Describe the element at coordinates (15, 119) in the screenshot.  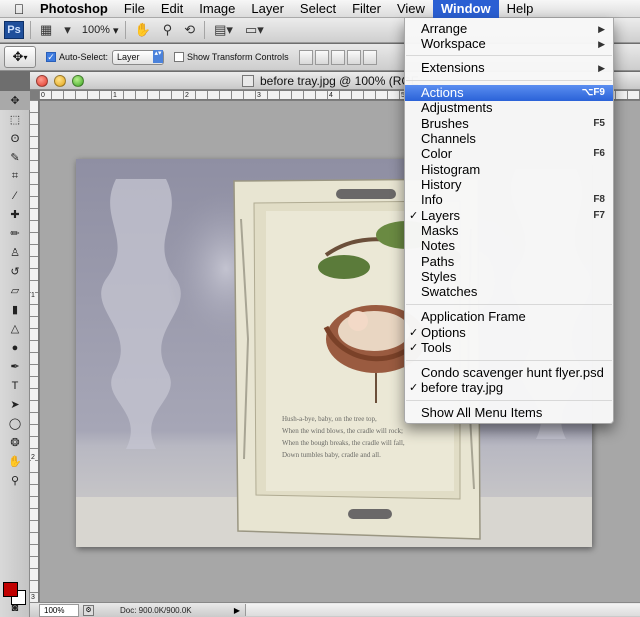
I see `marquee-tool-icon: ⬚` at that location.